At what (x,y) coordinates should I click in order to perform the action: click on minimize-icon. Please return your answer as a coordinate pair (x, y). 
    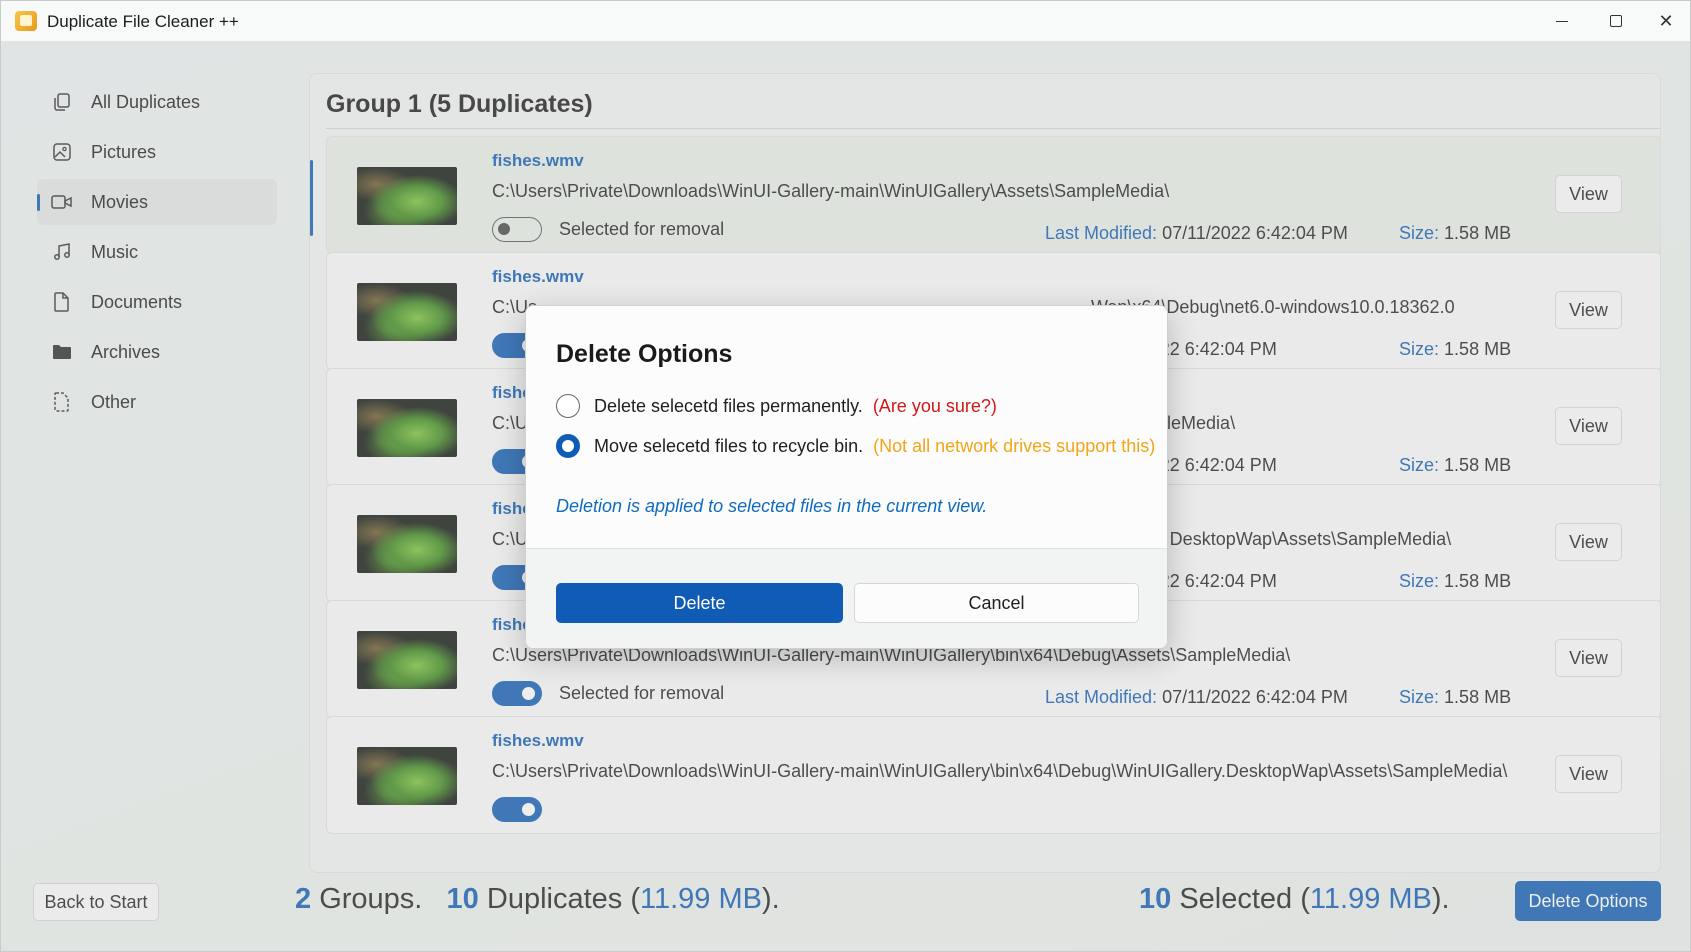
    Looking at the image, I should click on (1562, 21).